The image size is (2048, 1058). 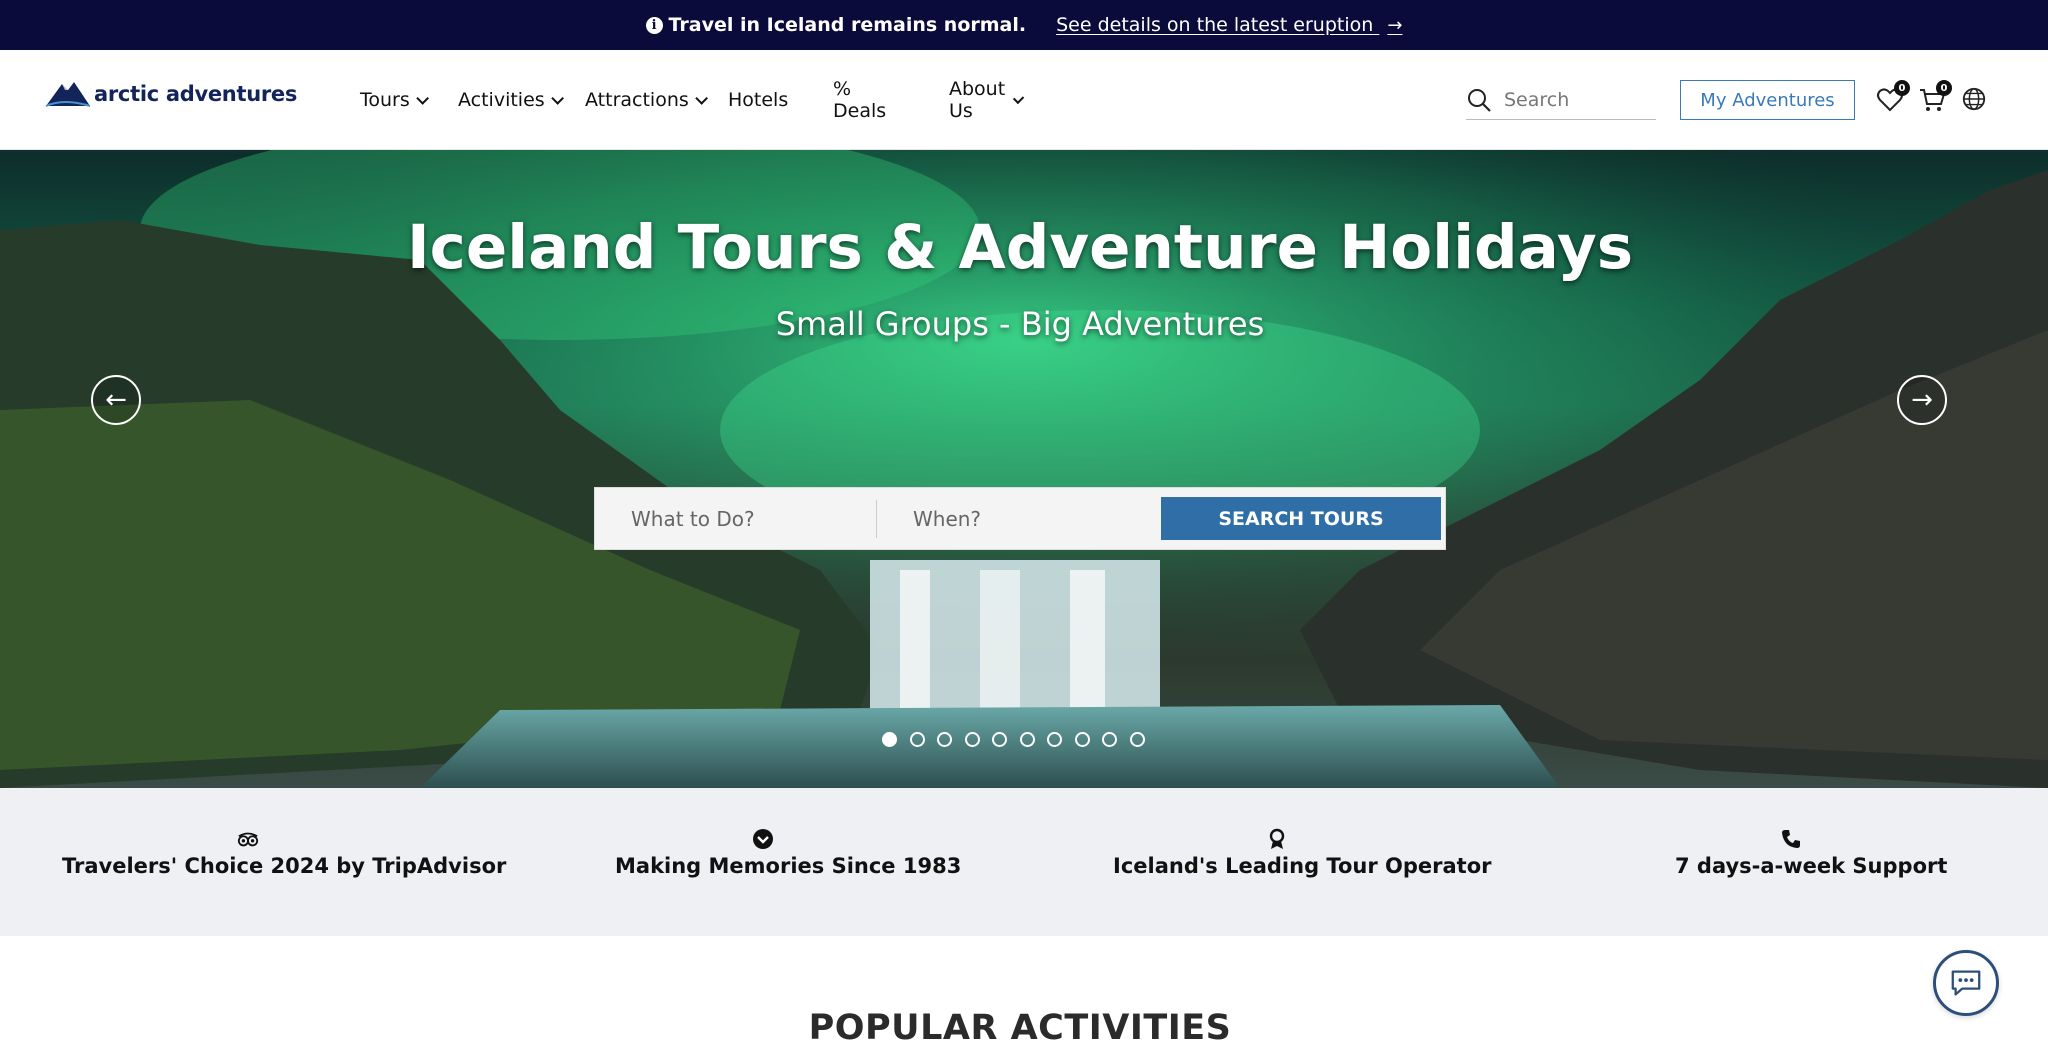 I want to click on nav-attractions-label: Attractions, so click(x=637, y=100).